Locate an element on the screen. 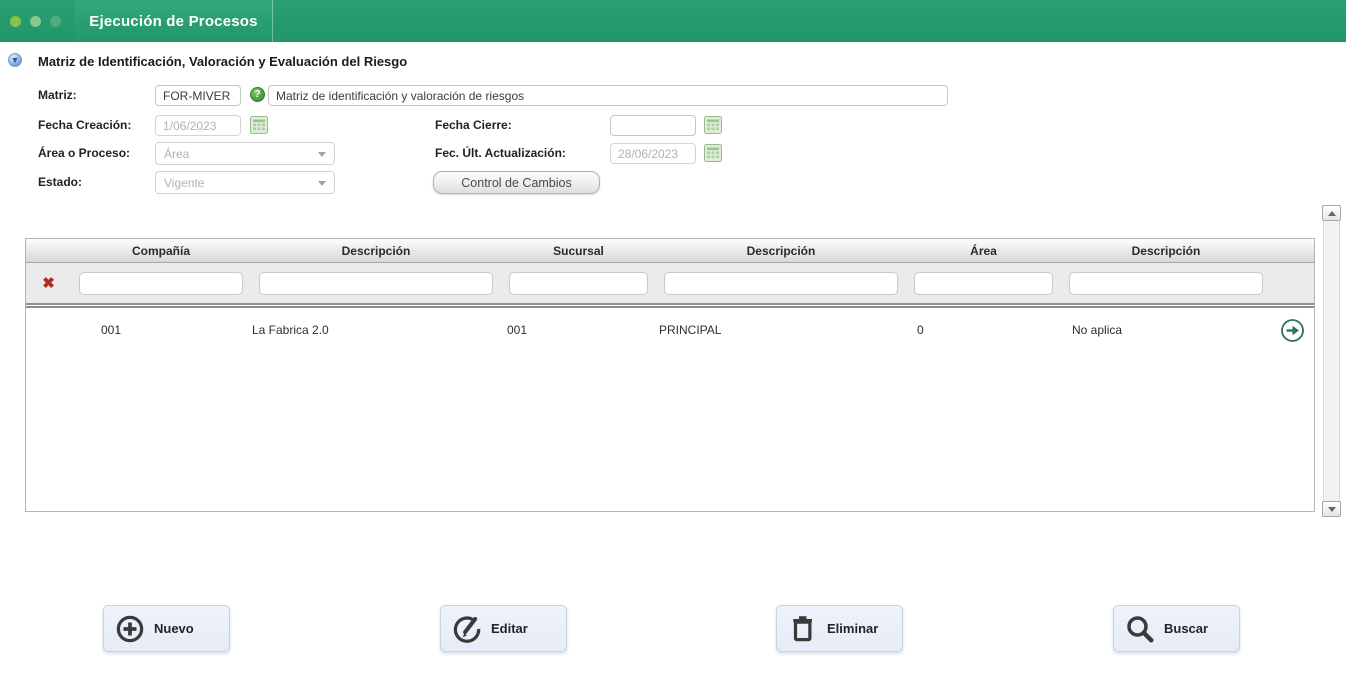  scrollbar-track is located at coordinates (1331, 361).